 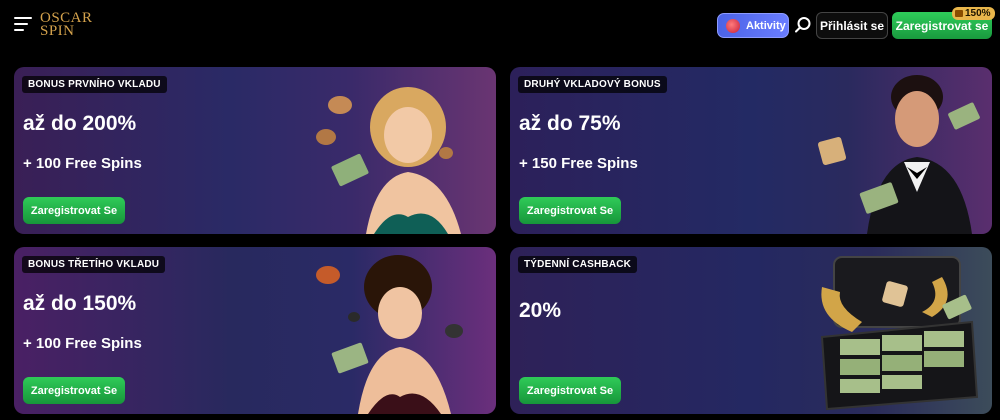 I want to click on card-tag: BONUS TŘETÍHO VKLADU, so click(x=94, y=264).